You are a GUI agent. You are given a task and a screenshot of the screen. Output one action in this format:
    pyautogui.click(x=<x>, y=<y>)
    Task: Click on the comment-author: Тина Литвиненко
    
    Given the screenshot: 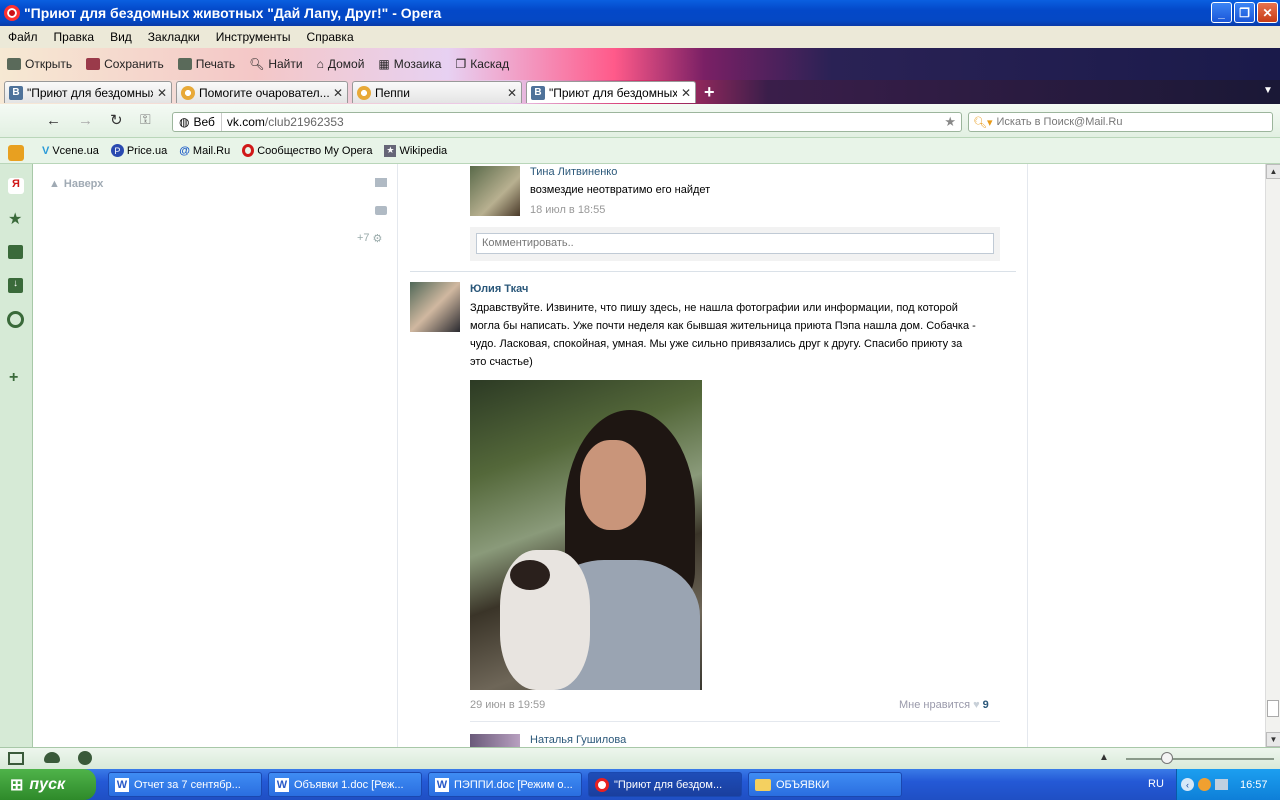 What is the action you would take?
    pyautogui.click(x=573, y=172)
    